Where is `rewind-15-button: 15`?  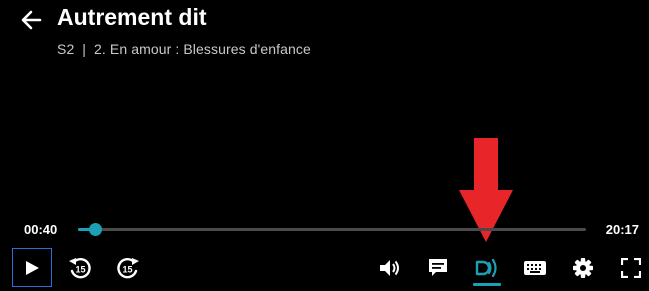
rewind-15-button: 15 is located at coordinates (80, 268).